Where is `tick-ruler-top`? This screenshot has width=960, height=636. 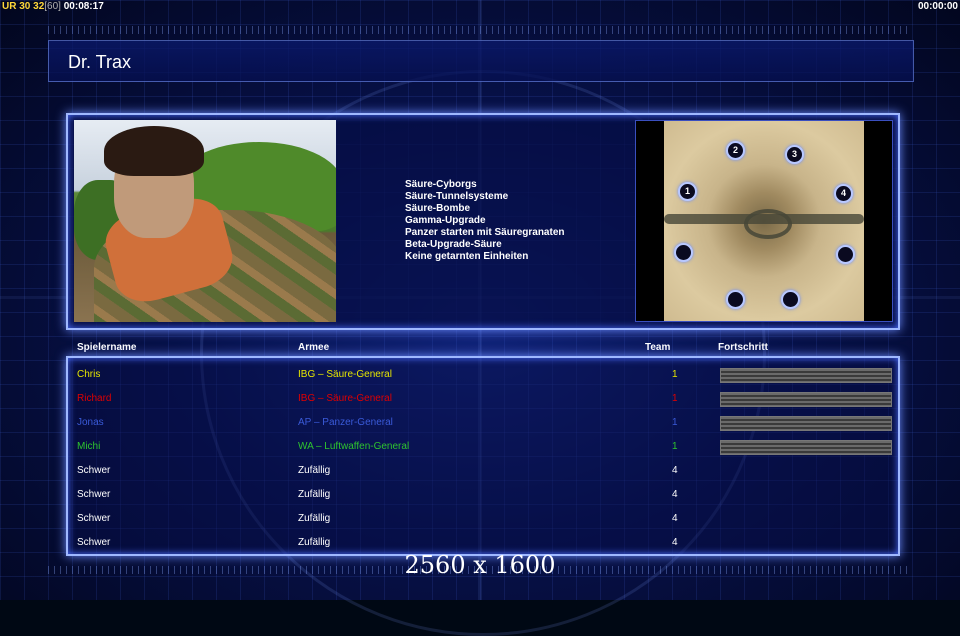
tick-ruler-top is located at coordinates (480, 30).